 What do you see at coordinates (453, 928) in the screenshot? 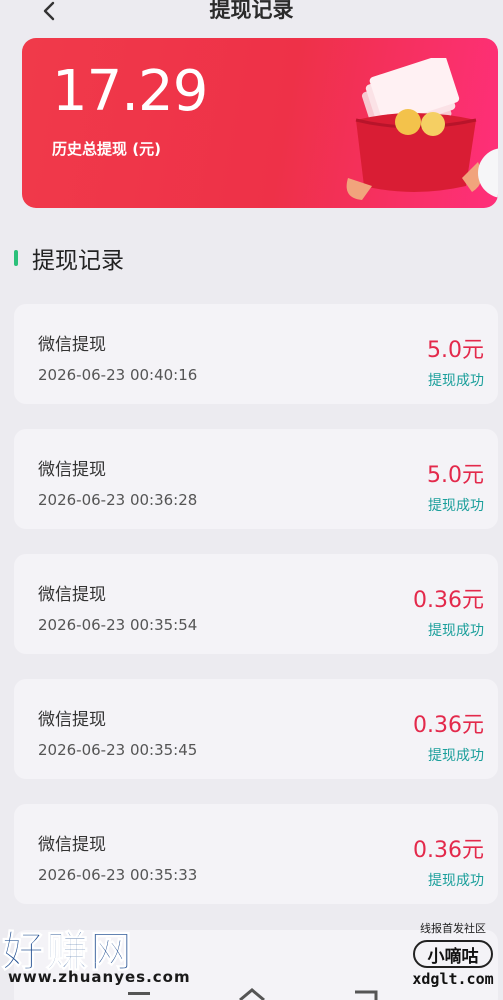
I see `watermark-slogan: 线报首发社区` at bounding box center [453, 928].